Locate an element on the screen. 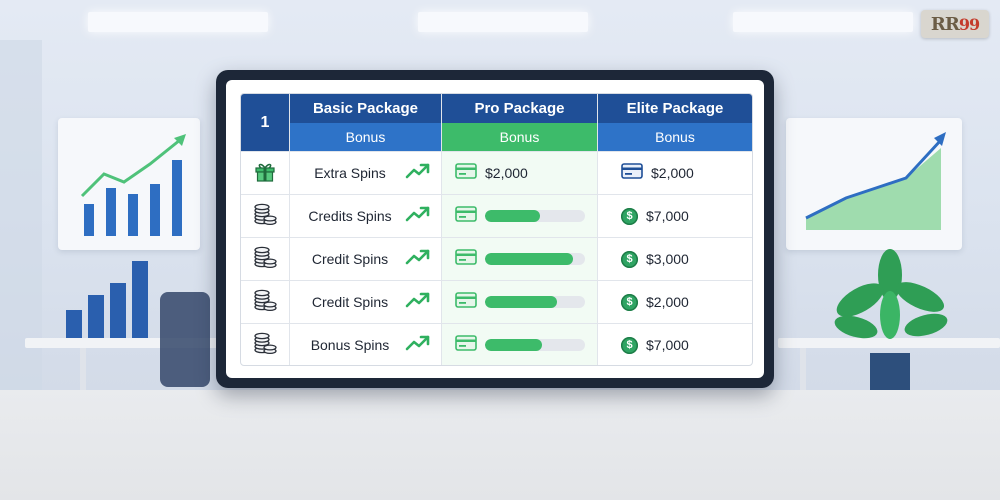  bar-growth-illustration is located at coordinates (133, 185).